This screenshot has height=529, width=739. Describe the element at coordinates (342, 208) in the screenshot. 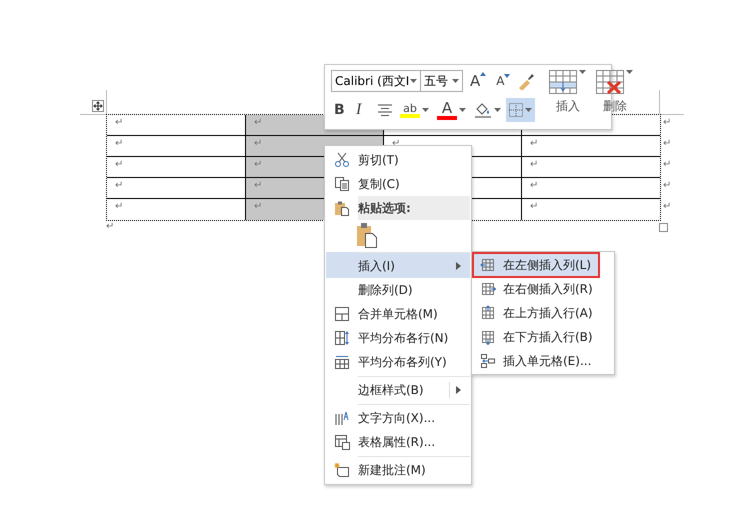

I see `clipboard-icon` at that location.